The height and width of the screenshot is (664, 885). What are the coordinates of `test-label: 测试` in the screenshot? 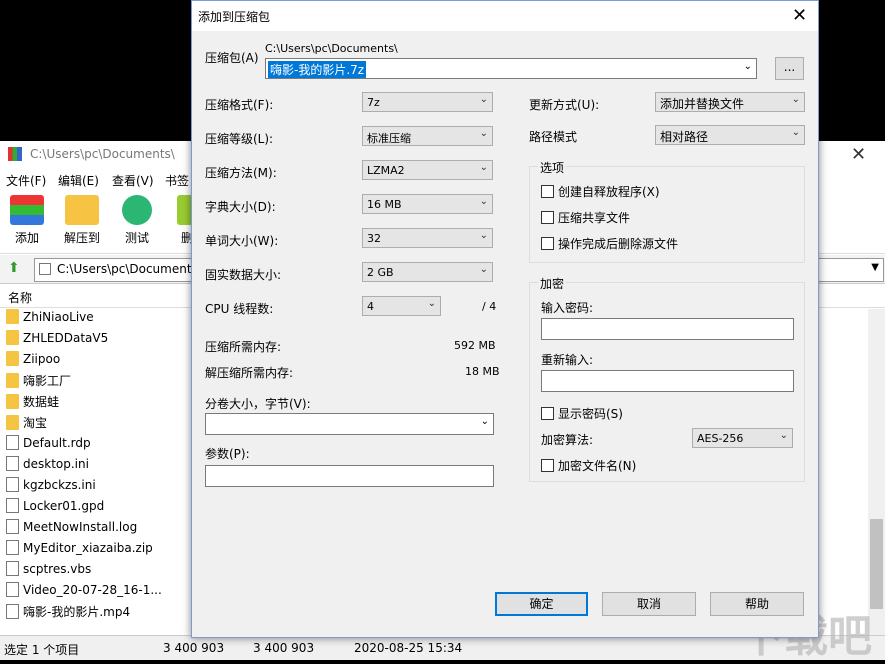 It's located at (137, 238).